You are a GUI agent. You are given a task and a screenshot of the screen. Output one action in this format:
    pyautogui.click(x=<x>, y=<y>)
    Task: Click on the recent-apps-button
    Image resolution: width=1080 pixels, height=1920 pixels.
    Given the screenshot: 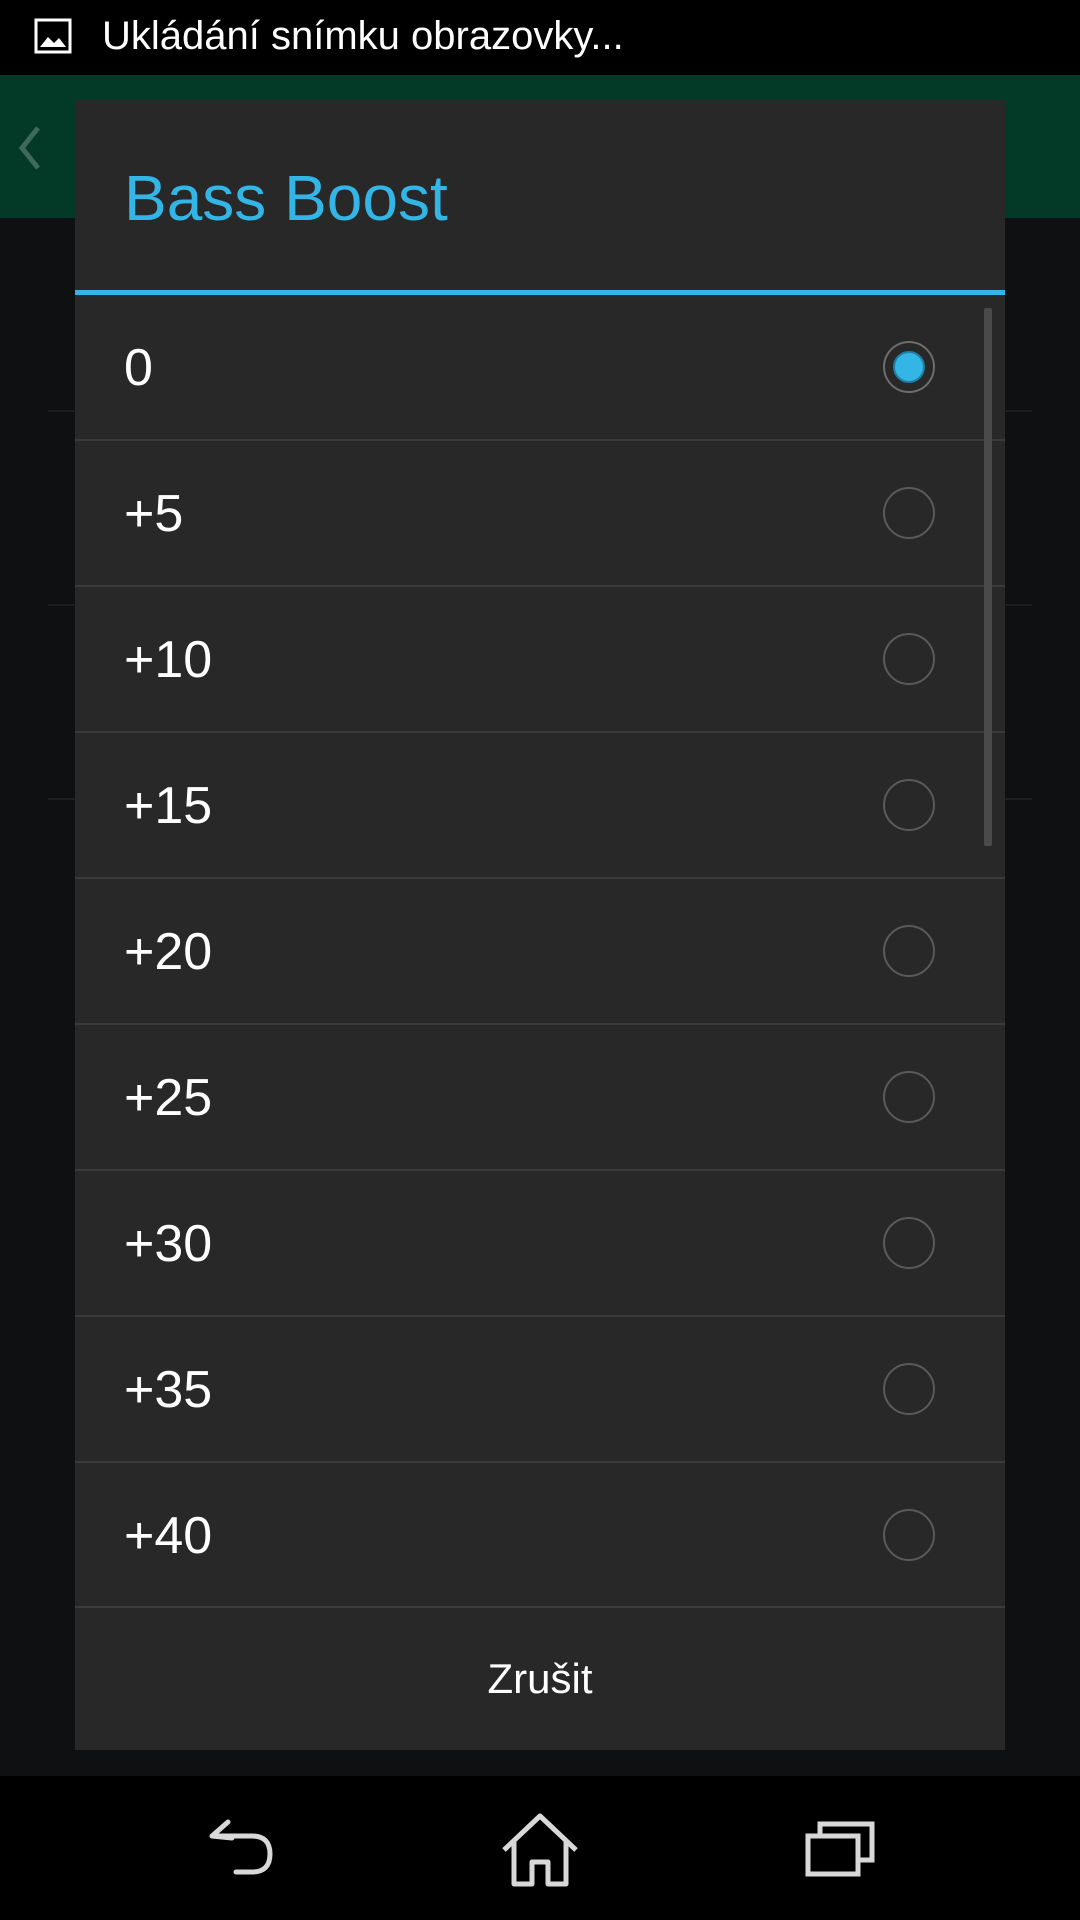 What is the action you would take?
    pyautogui.click(x=840, y=1848)
    